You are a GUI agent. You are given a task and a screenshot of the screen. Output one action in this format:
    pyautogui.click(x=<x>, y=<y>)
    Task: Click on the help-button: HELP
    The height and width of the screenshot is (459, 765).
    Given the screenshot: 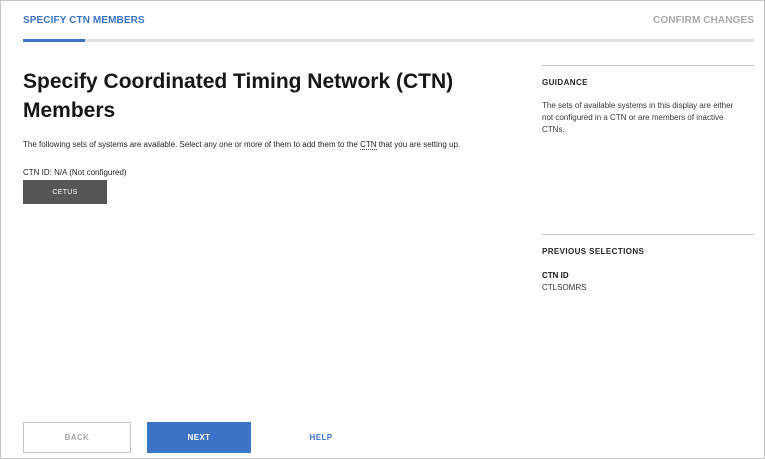 What is the action you would take?
    pyautogui.click(x=321, y=437)
    